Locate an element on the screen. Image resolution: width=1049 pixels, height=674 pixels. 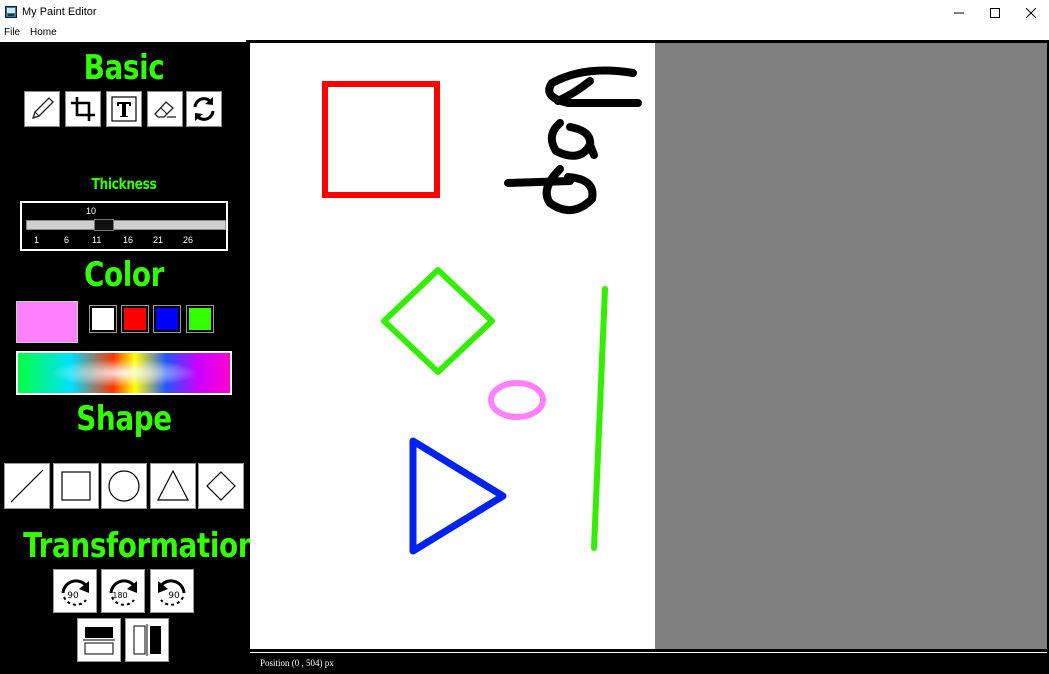
freehand-drawing is located at coordinates (573, 140).